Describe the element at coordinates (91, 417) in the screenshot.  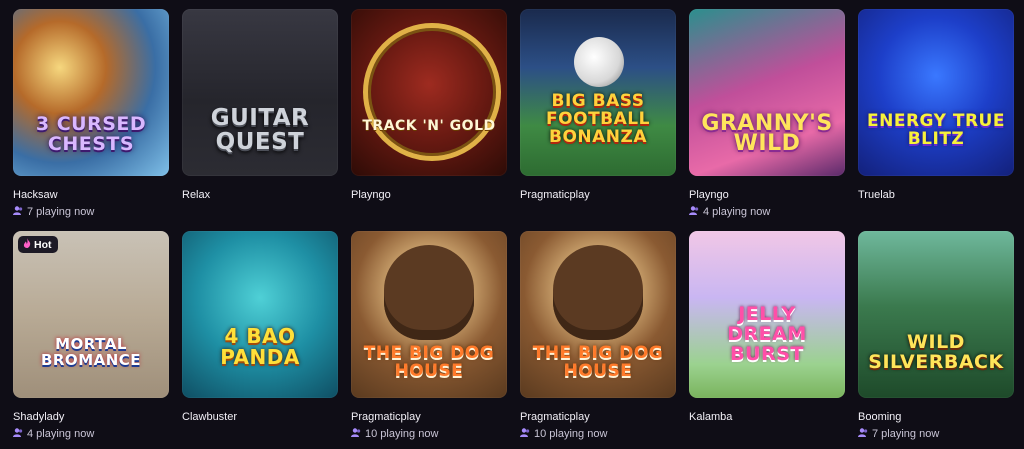
I see `game-provider: Shadylady` at that location.